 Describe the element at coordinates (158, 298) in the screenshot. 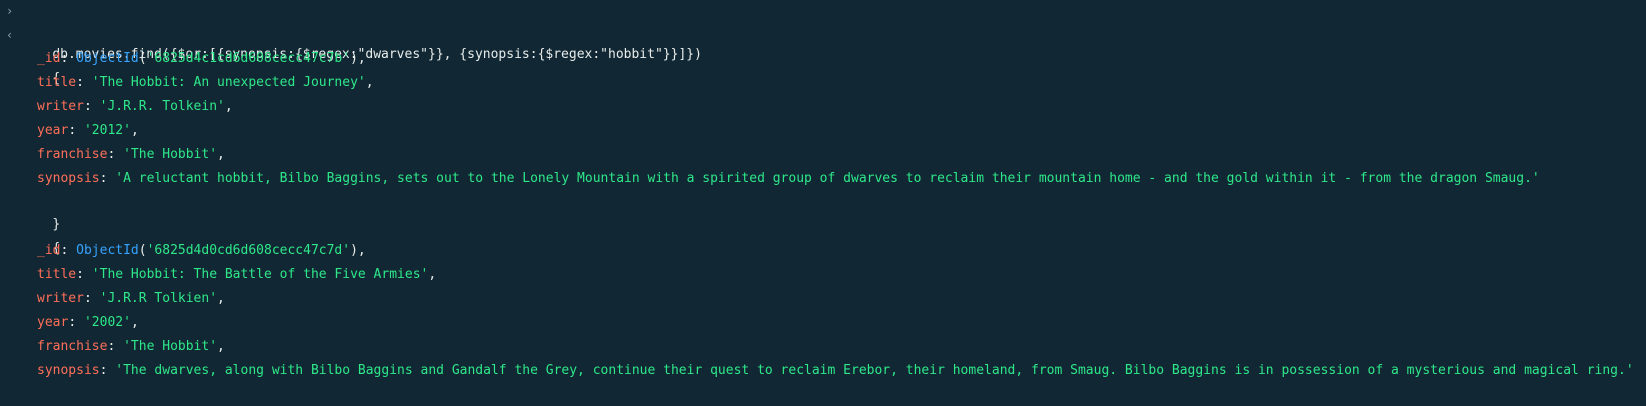

I see `field-value: 'J.R.R Tolkien'` at that location.